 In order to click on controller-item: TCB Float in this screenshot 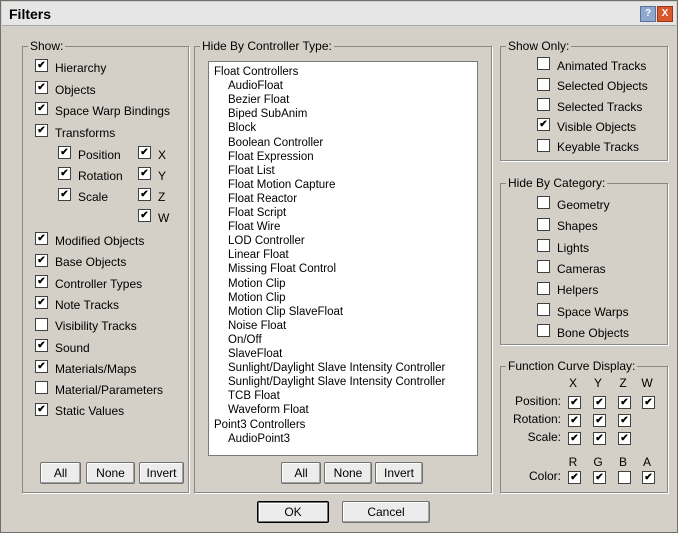, I will do `click(254, 396)`.